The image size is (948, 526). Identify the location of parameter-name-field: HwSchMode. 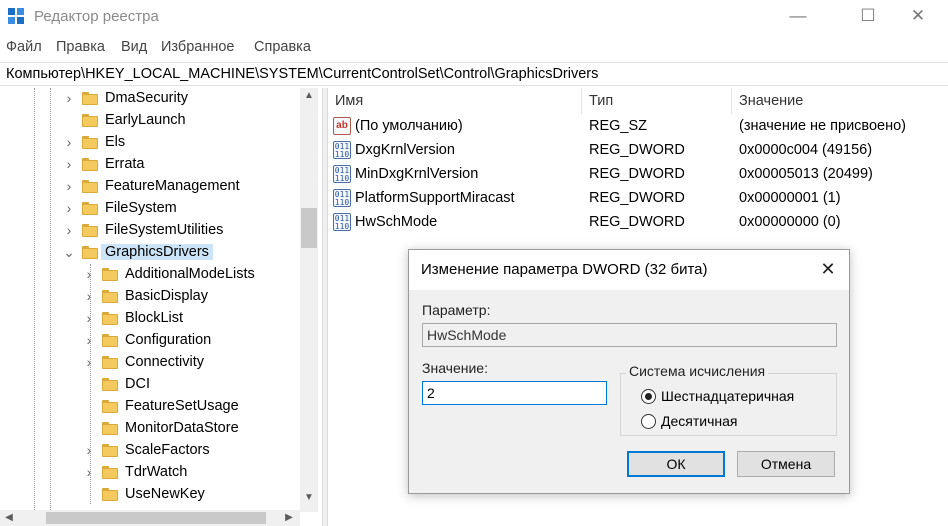
(629, 335).